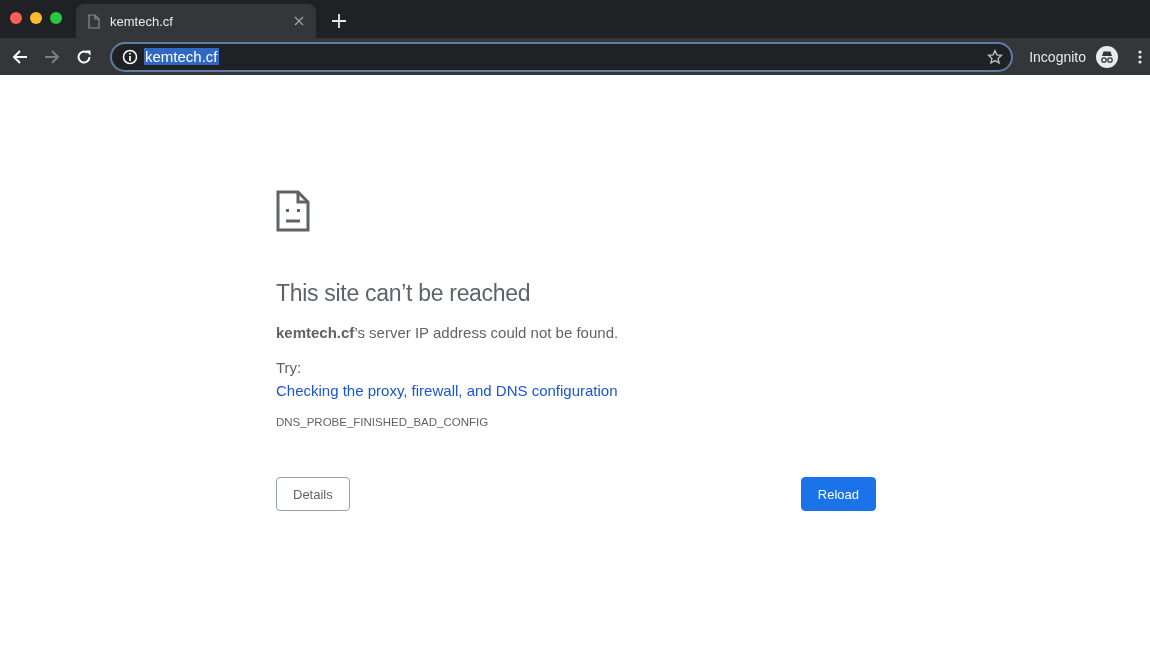 The height and width of the screenshot is (649, 1150). What do you see at coordinates (181, 56) in the screenshot?
I see `url-text: kemtech.cf` at bounding box center [181, 56].